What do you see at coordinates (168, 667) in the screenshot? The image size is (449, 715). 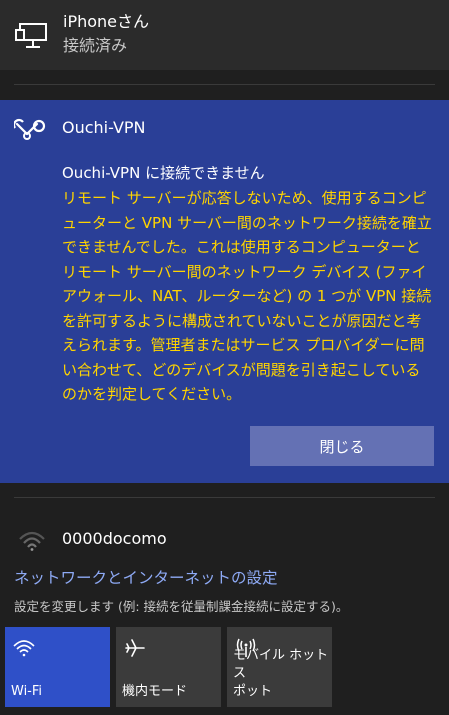 I see `airplane-mode-tile: 機内モード` at bounding box center [168, 667].